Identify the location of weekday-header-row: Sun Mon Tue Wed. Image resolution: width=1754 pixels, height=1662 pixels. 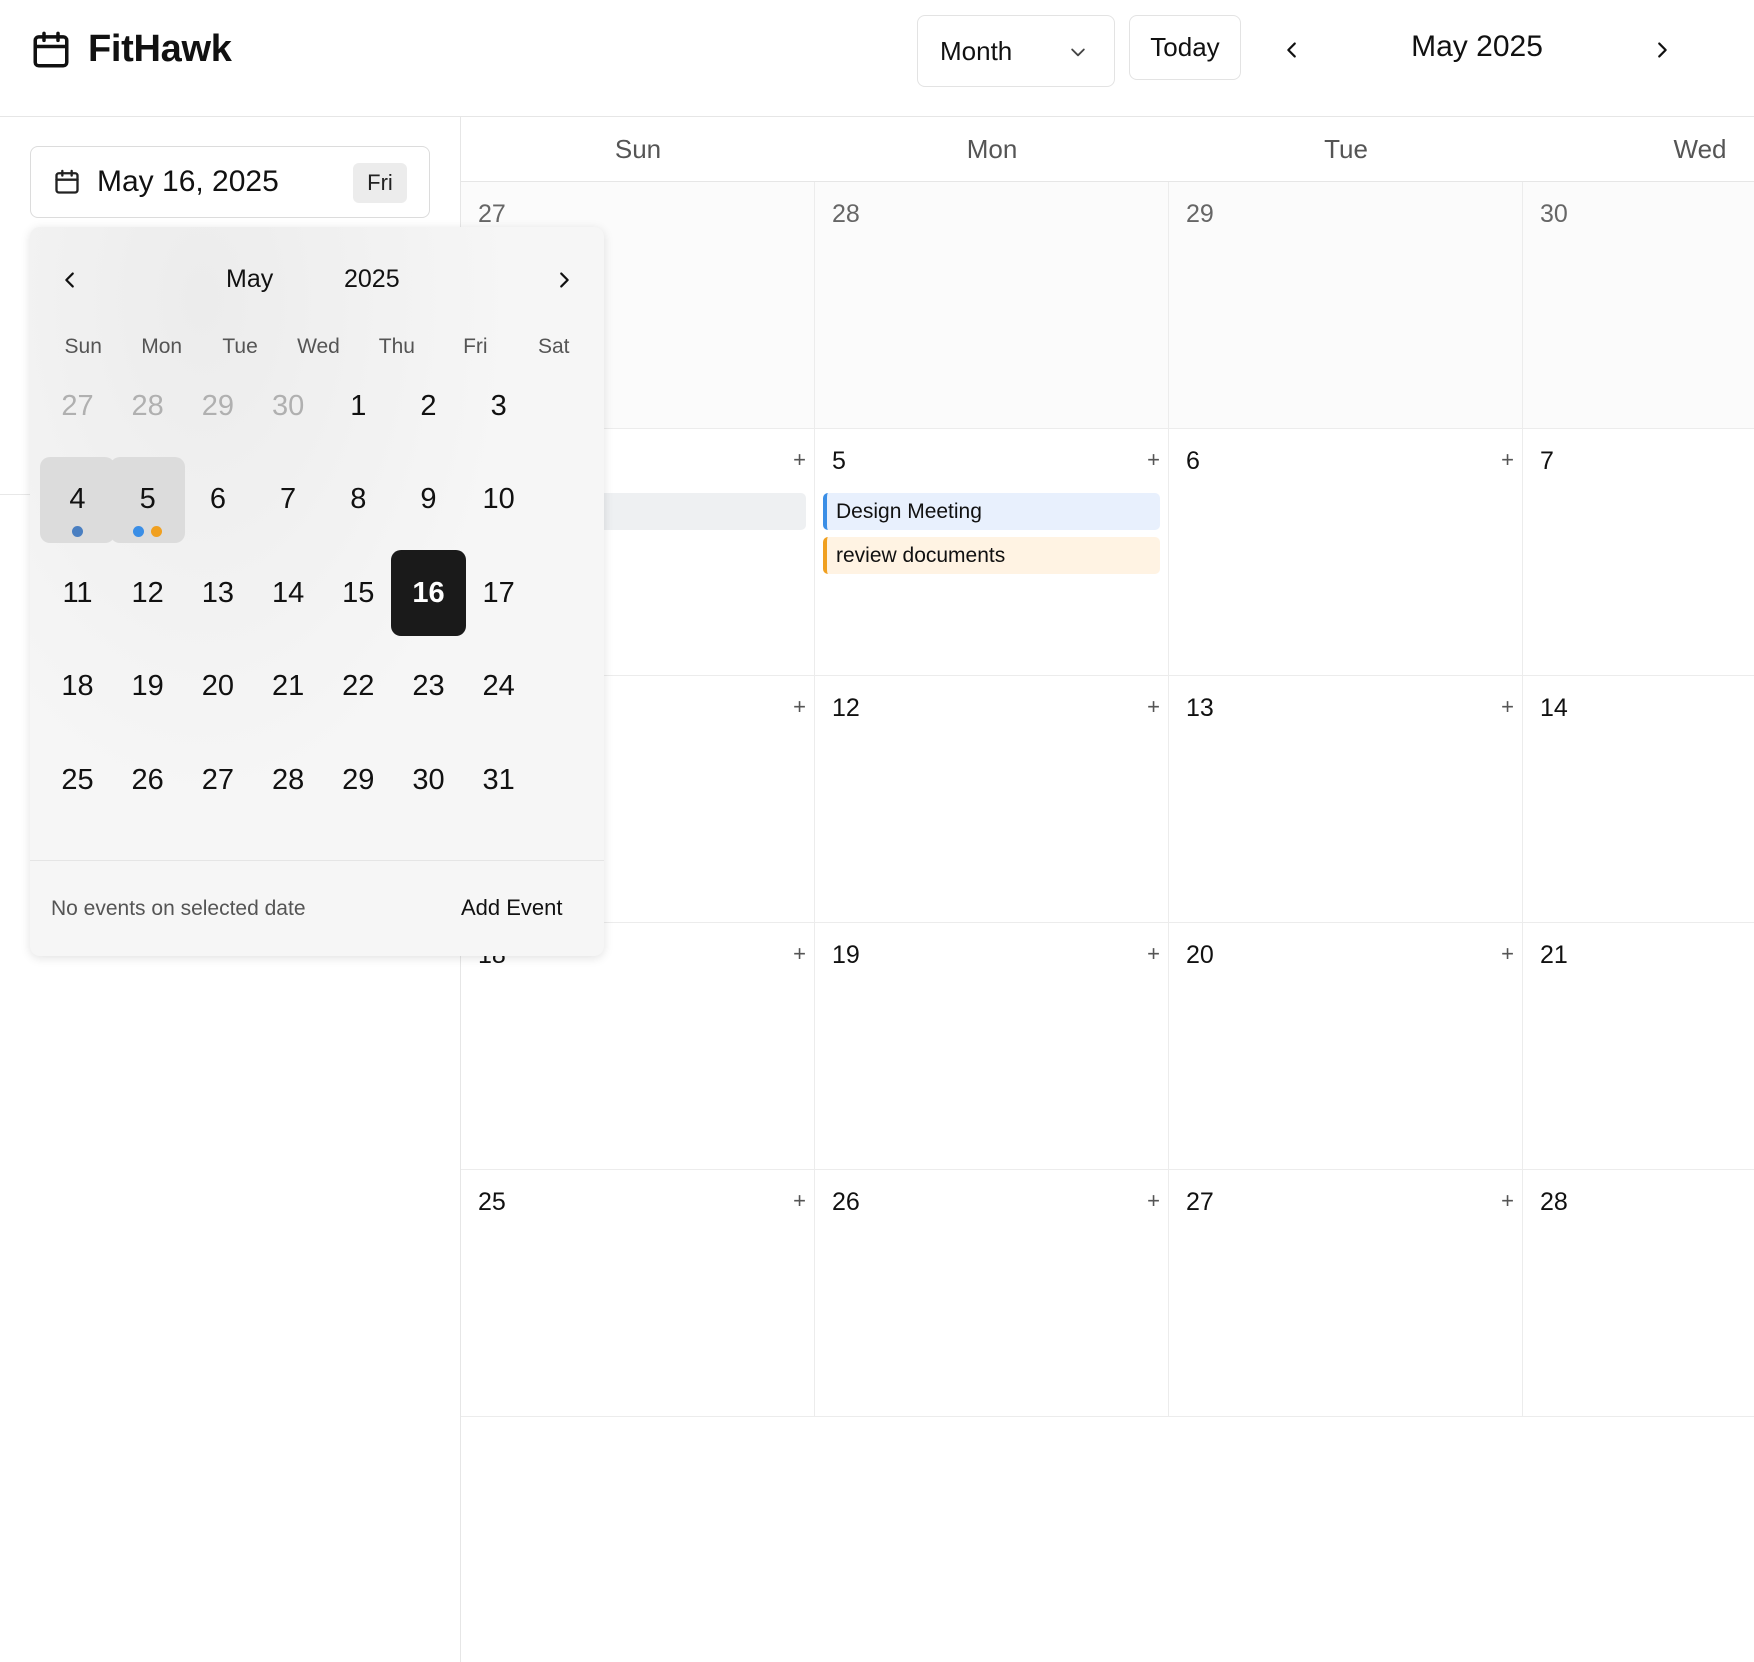
(1107, 149).